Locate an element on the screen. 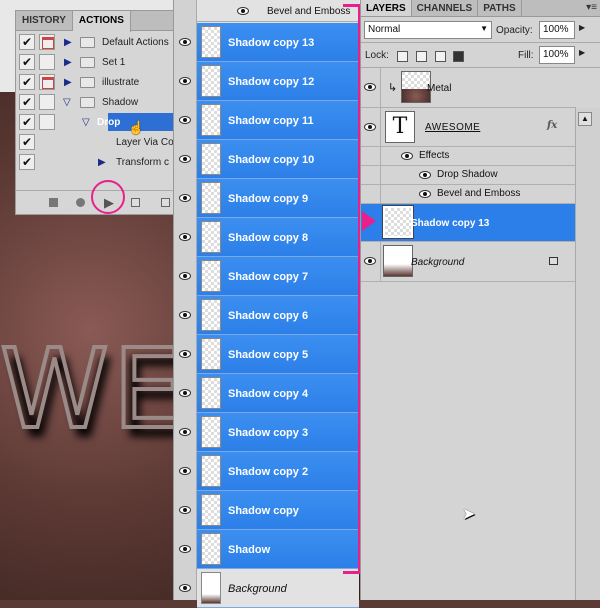 The height and width of the screenshot is (608, 600). layer-row: Shadow copy 10 is located at coordinates (278, 159).